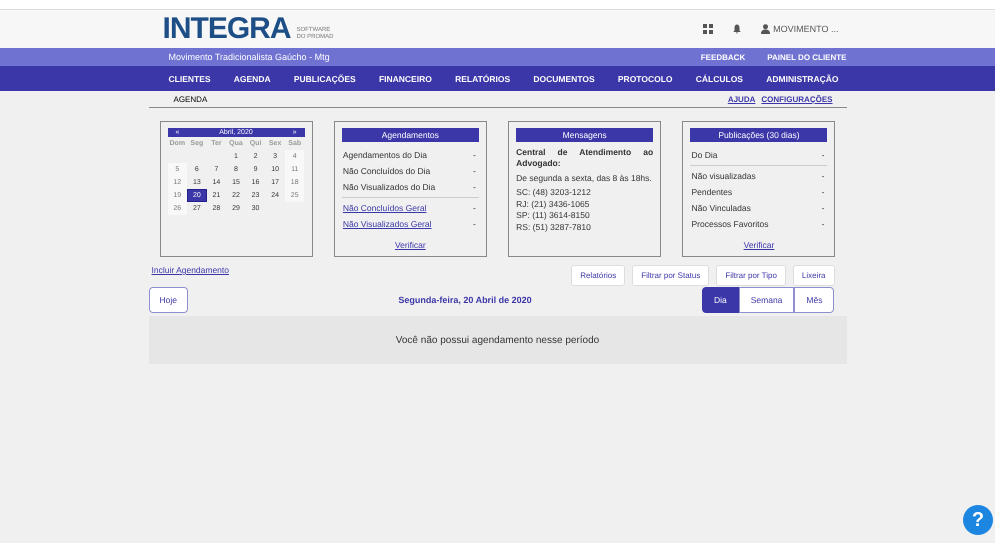 Image resolution: width=995 pixels, height=543 pixels. Describe the element at coordinates (742, 99) in the screenshot. I see `header-link: AJUDA` at that location.